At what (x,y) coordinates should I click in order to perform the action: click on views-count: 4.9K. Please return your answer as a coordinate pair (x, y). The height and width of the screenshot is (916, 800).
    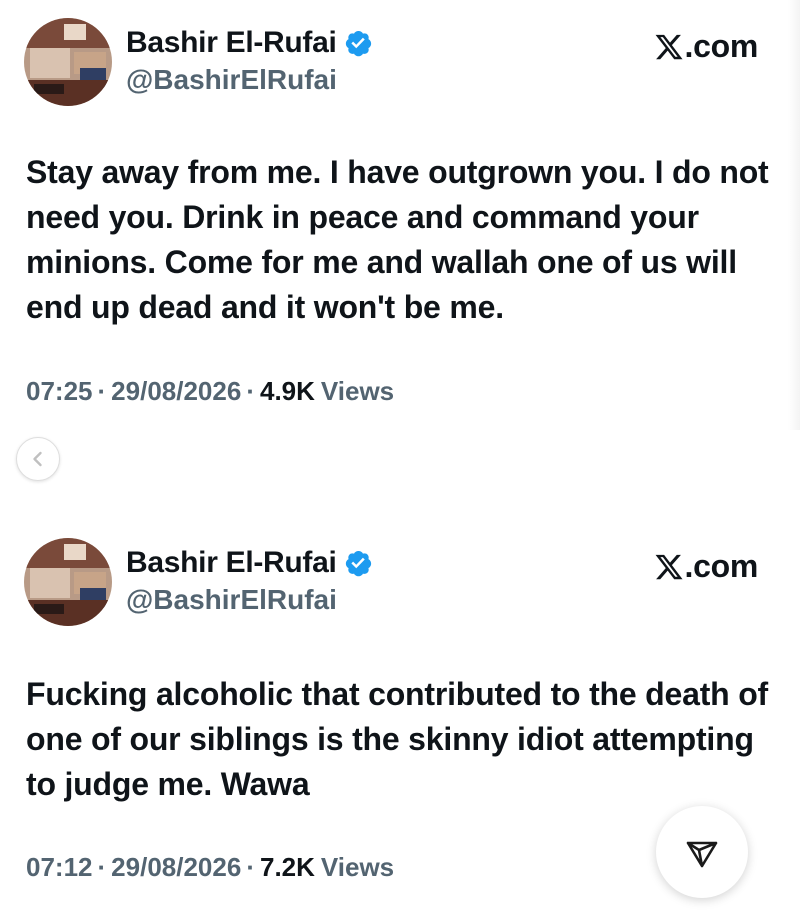
    Looking at the image, I should click on (287, 391).